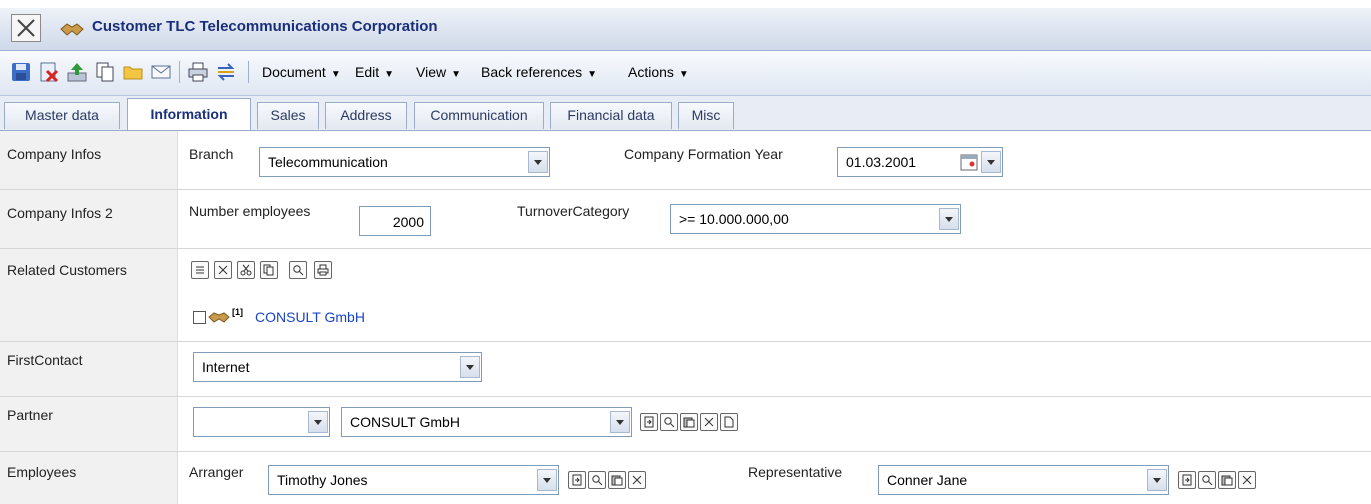 The height and width of the screenshot is (504, 1371). Describe the element at coordinates (438, 72) in the screenshot. I see `menu-view: View ▼` at that location.